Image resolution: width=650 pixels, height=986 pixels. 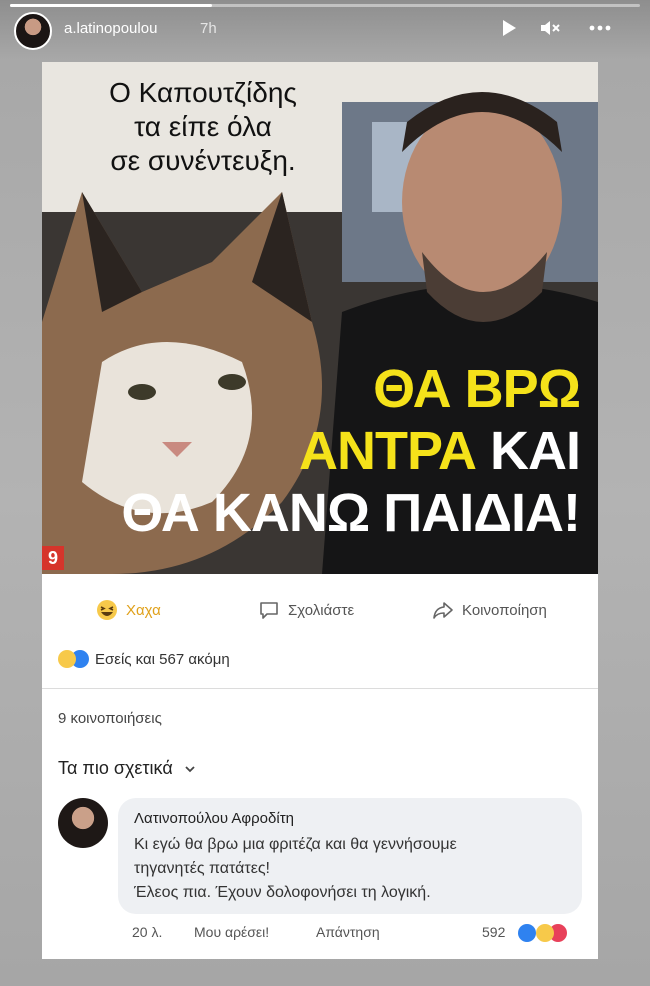 What do you see at coordinates (550, 28) in the screenshot?
I see `mute-icon` at bounding box center [550, 28].